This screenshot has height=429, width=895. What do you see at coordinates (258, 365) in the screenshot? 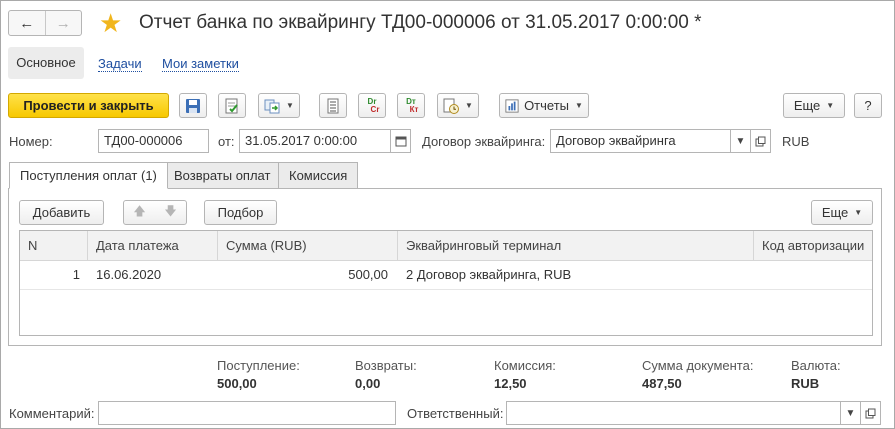
I see `receipt-total-label: Поступление:` at bounding box center [258, 365].